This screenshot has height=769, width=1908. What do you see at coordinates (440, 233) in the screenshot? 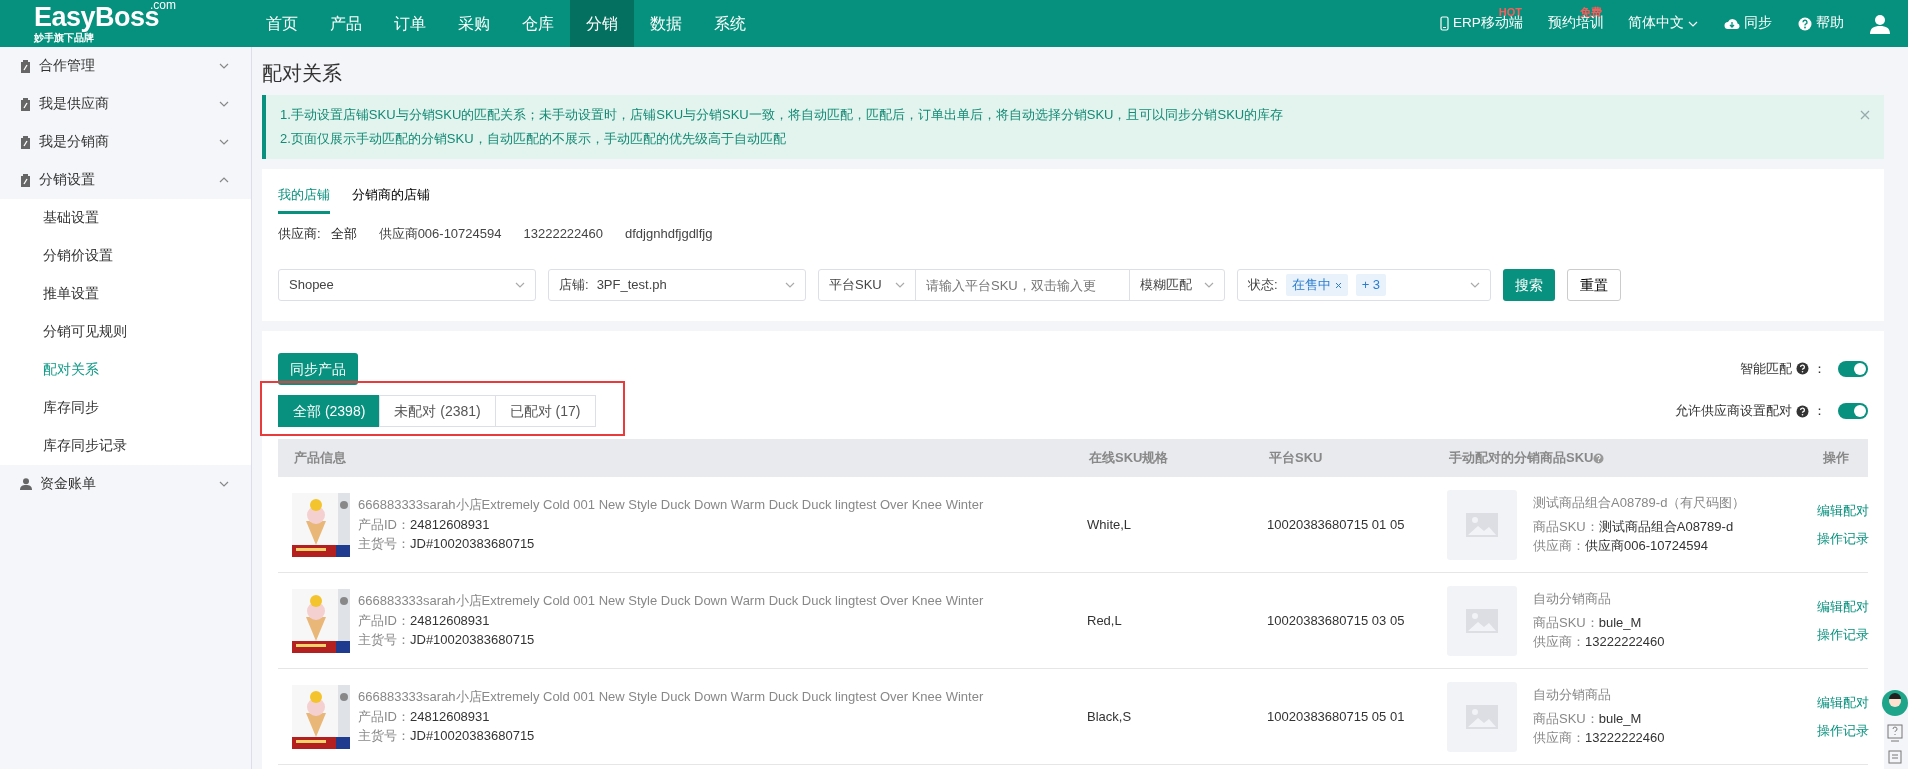
I see `supplier-option: 供应商006-10724594` at bounding box center [440, 233].